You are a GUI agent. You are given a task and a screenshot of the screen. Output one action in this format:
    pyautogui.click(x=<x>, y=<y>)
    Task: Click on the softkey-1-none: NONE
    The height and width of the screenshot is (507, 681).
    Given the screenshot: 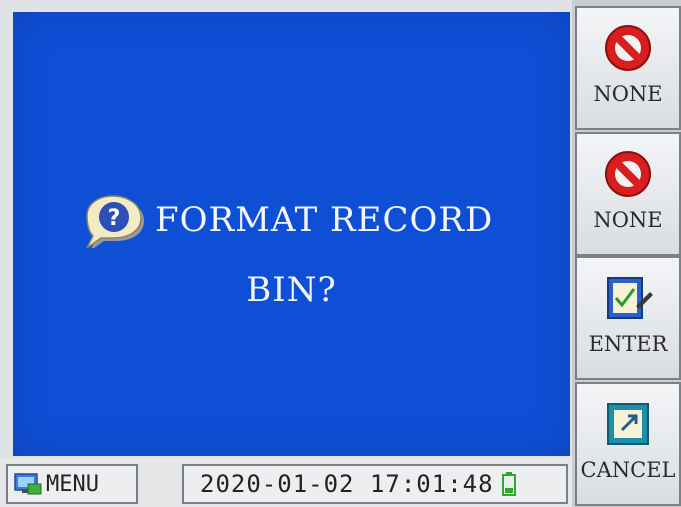 What is the action you would take?
    pyautogui.click(x=628, y=68)
    